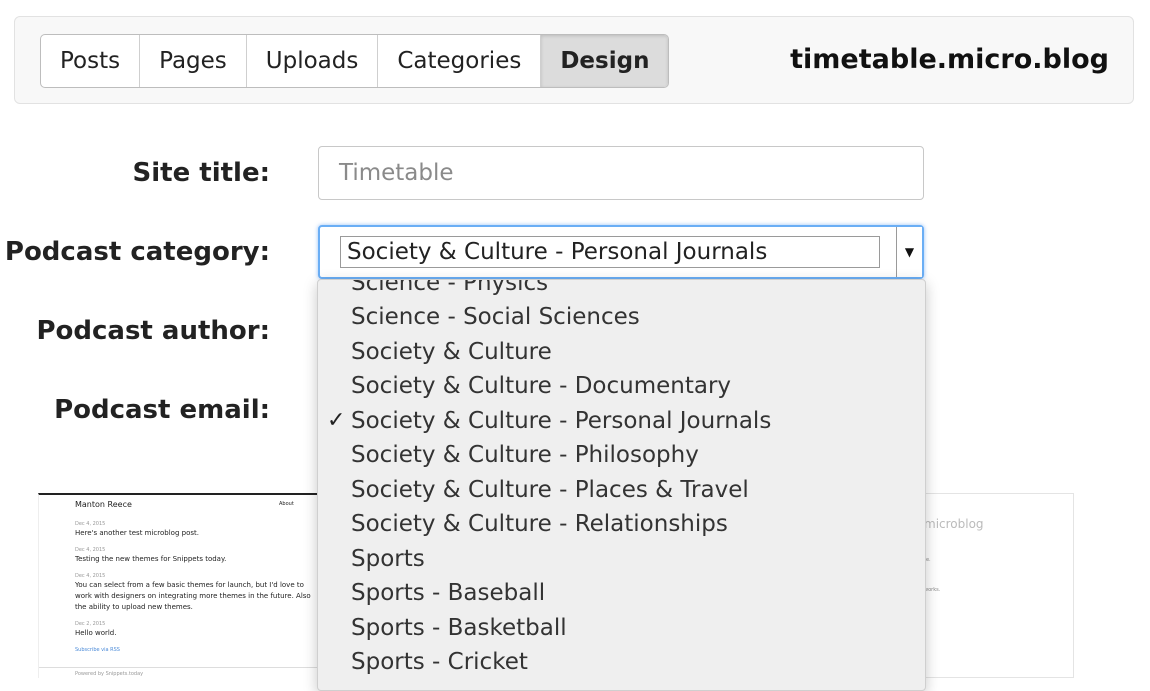 The image size is (1150, 691). What do you see at coordinates (998, 585) in the screenshot?
I see `theme-preview-thumbnail-2: microblog te. works.` at bounding box center [998, 585].